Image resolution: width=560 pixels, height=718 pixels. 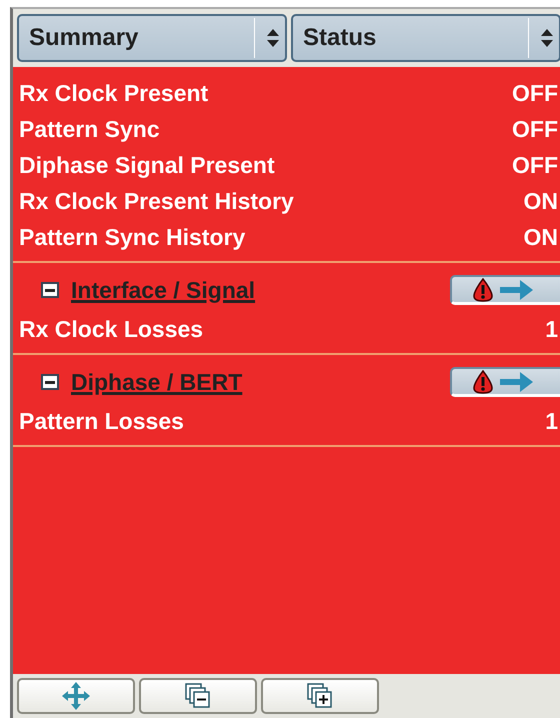 I want to click on status-label: Pattern Sync, so click(x=89, y=129).